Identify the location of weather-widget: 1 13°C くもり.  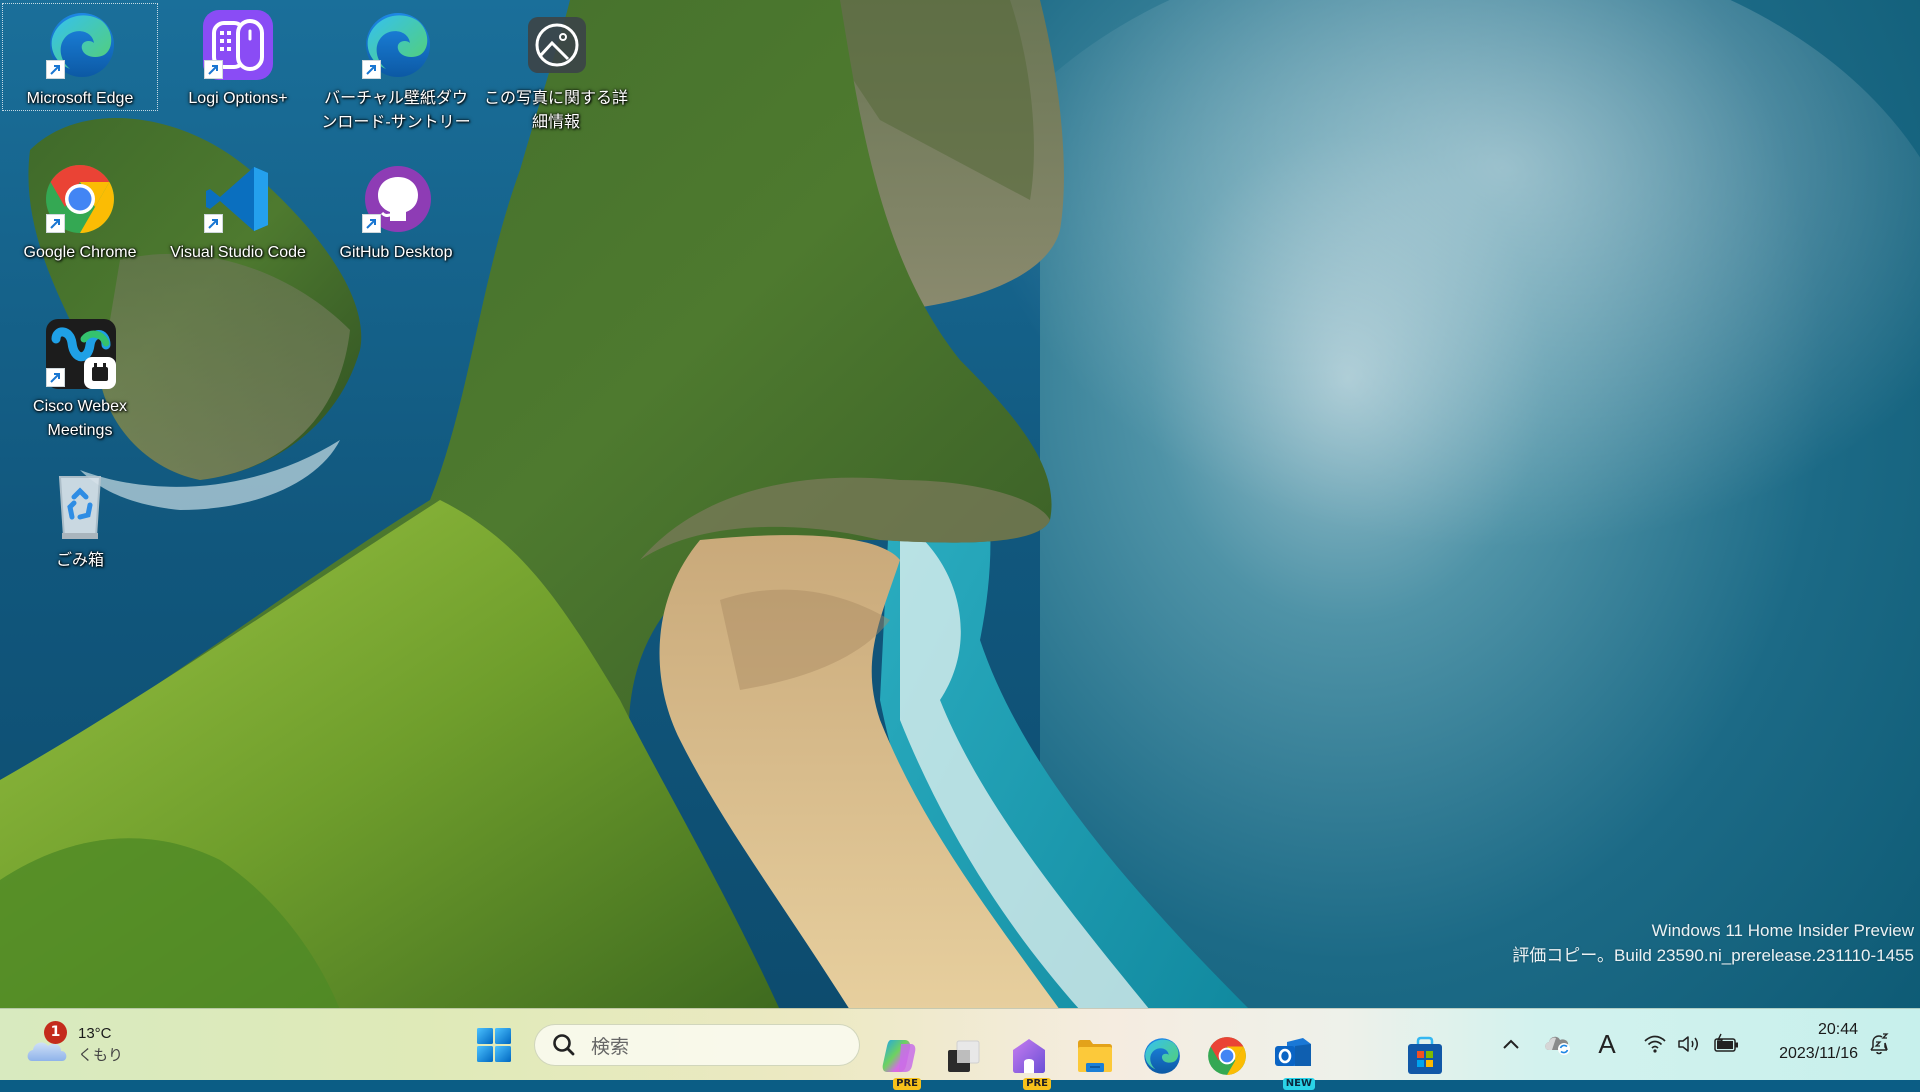
(76, 1045).